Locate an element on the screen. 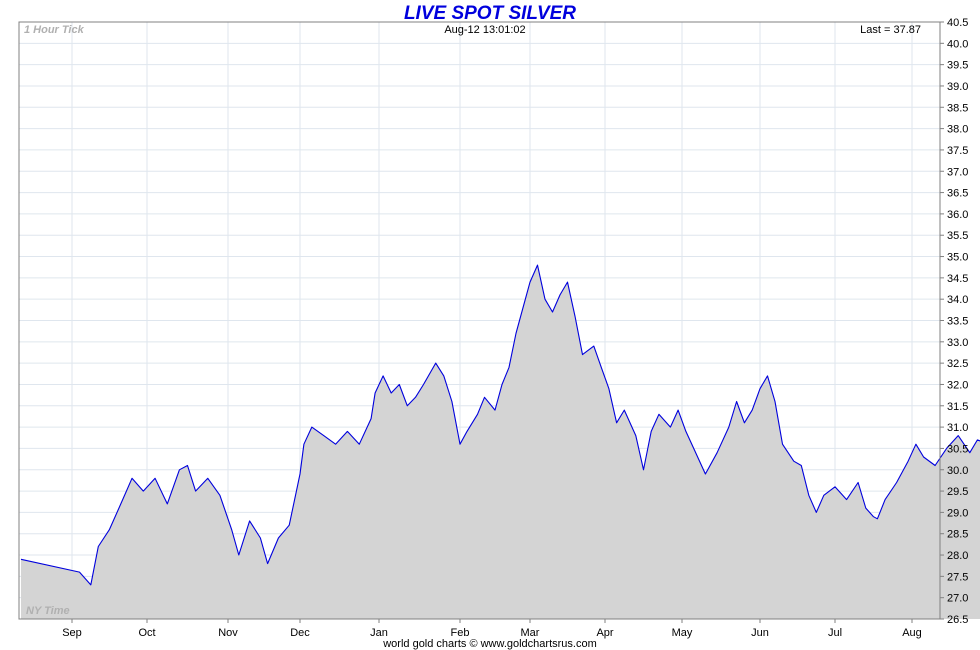 The image size is (980, 650). y-tick-label: 39.0 is located at coordinates (957, 87).